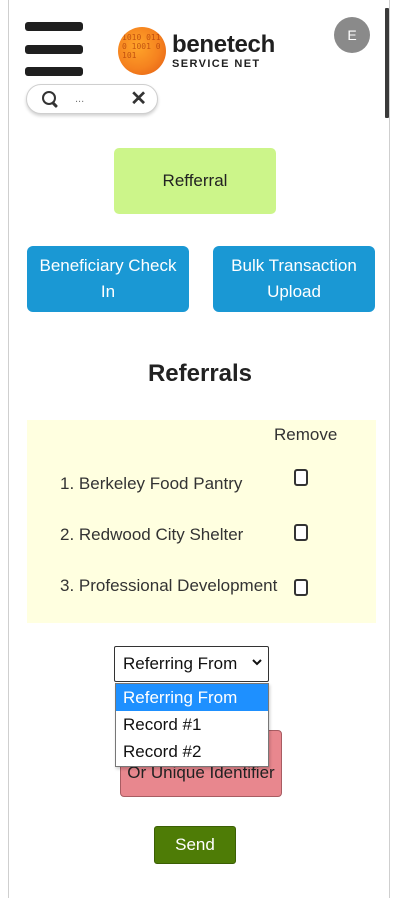 This screenshot has height=904, width=406. I want to click on logo-mark-icon, so click(142, 51).